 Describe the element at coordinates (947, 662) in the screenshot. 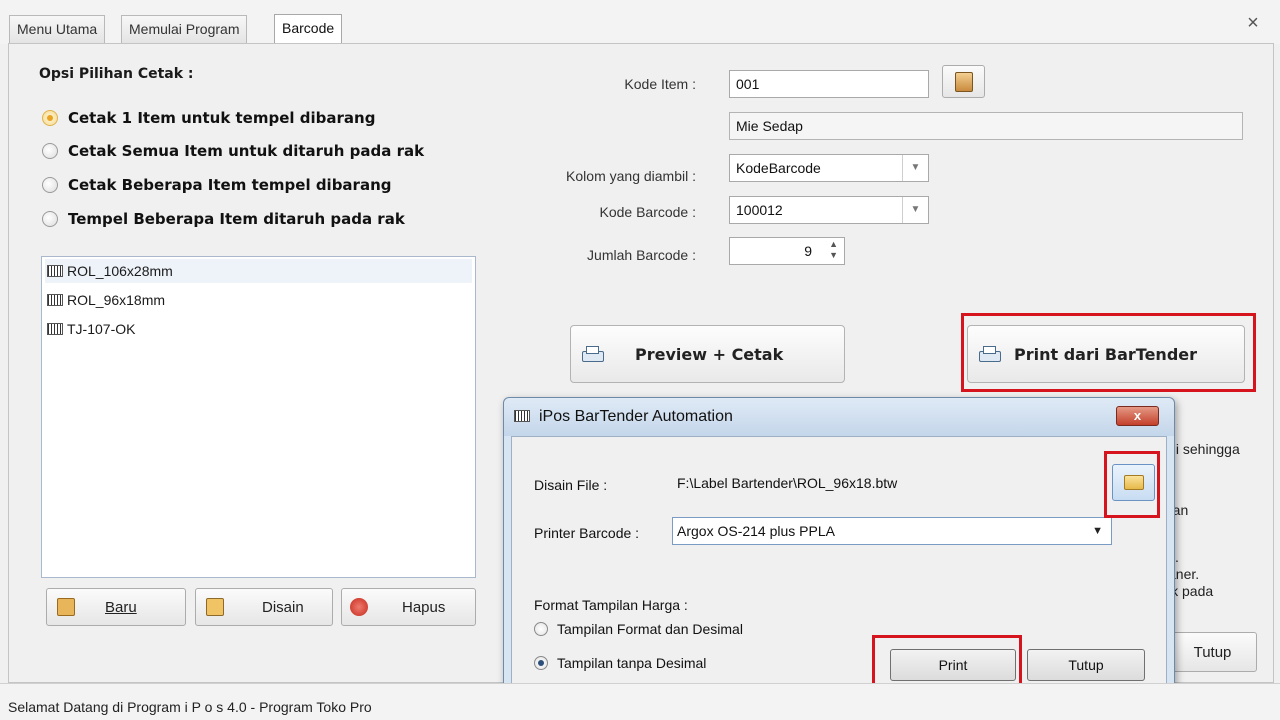

I see `highlight-box-print` at that location.